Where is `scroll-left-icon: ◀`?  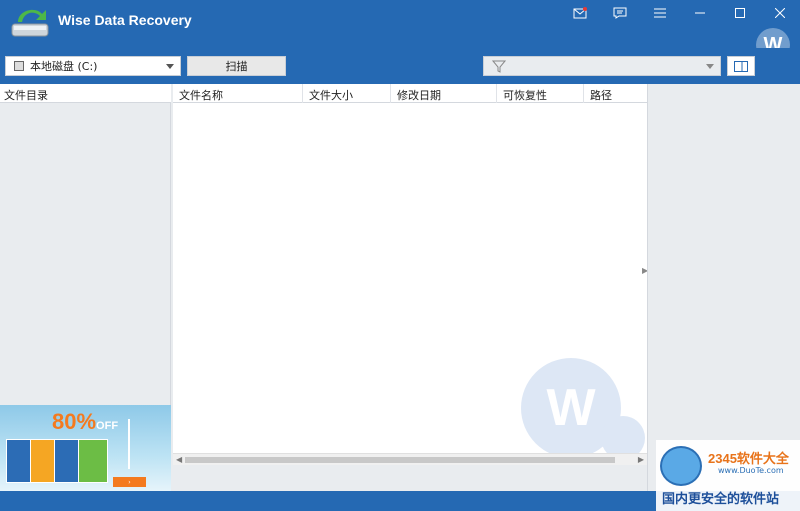
scroll-left-icon: ◀ is located at coordinates (179, 459).